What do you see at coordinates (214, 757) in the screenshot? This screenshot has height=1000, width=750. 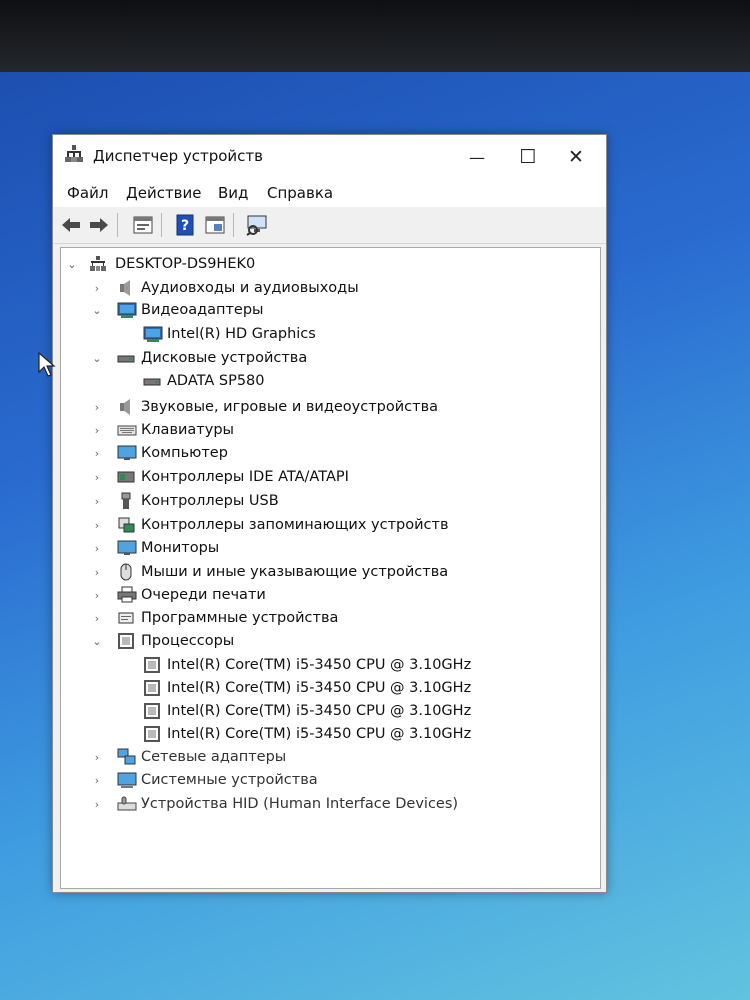 I see `node-label: Сетевые адаптеры` at bounding box center [214, 757].